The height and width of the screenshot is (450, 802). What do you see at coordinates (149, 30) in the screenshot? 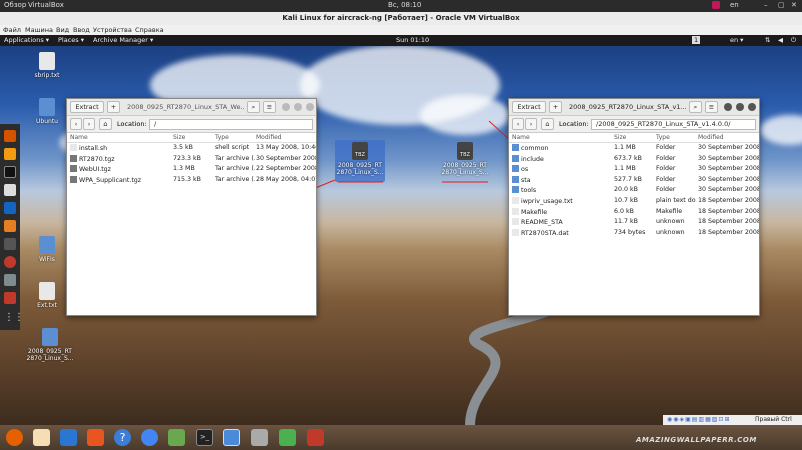
I see `menu-help: Справка` at bounding box center [149, 30].